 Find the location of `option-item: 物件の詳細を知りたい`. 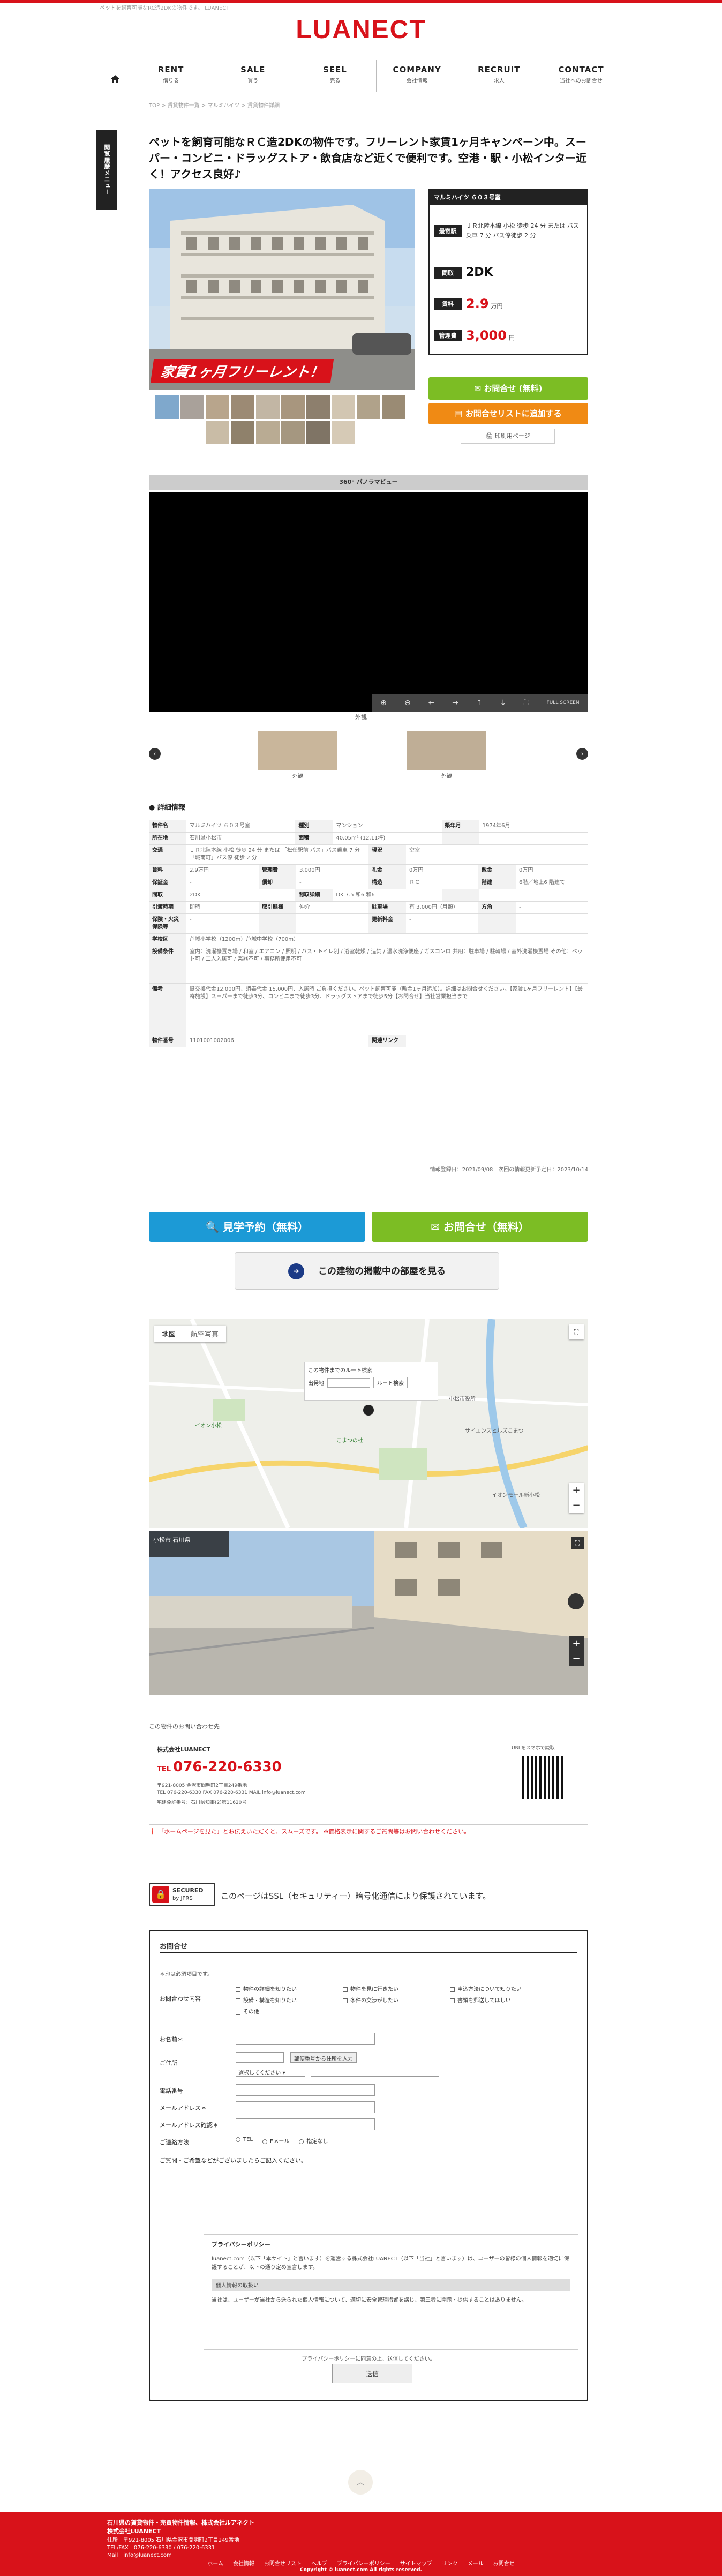

option-item: 物件の詳細を知りたい is located at coordinates (289, 1989).